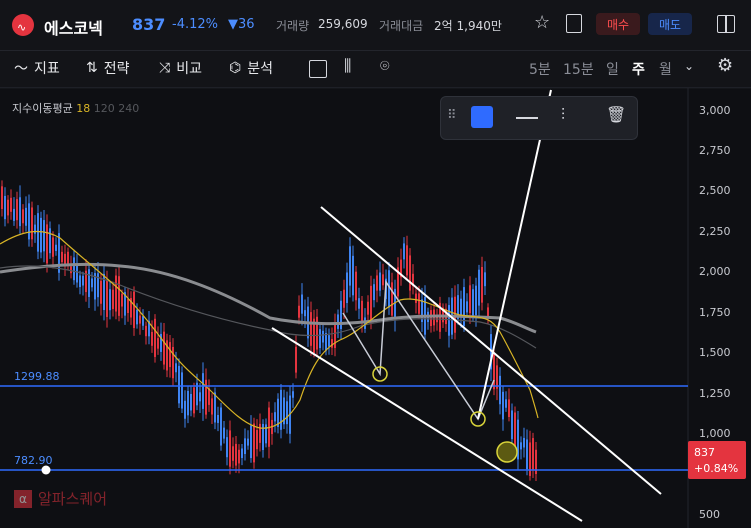 Image resolution: width=751 pixels, height=528 pixels. I want to click on axis-tick-1250: 1,250, so click(715, 393).